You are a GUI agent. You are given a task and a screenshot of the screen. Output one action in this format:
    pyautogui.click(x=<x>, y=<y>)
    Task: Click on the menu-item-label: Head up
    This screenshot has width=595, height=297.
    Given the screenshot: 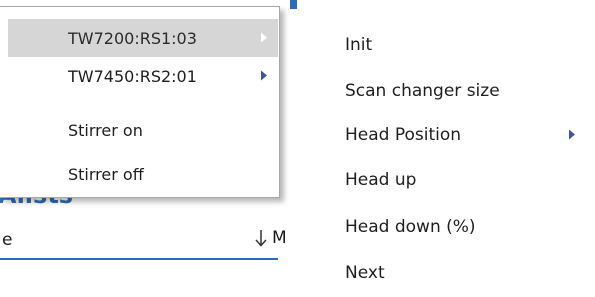 What is the action you would take?
    pyautogui.click(x=381, y=180)
    